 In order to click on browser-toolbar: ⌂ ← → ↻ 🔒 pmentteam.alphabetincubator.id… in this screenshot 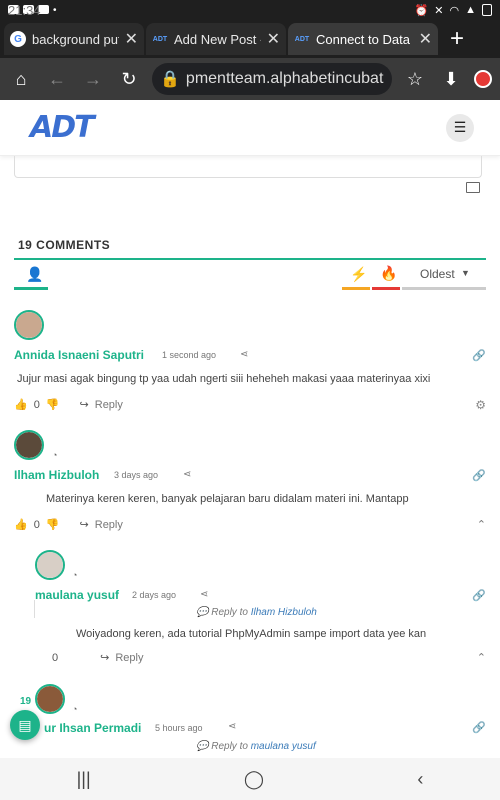, I will do `click(250, 79)`.